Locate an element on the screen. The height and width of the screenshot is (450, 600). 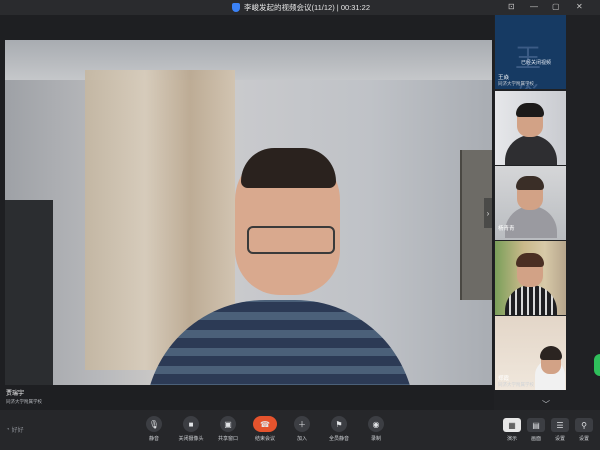
layout-icon: ▤ is located at coordinates (536, 425).